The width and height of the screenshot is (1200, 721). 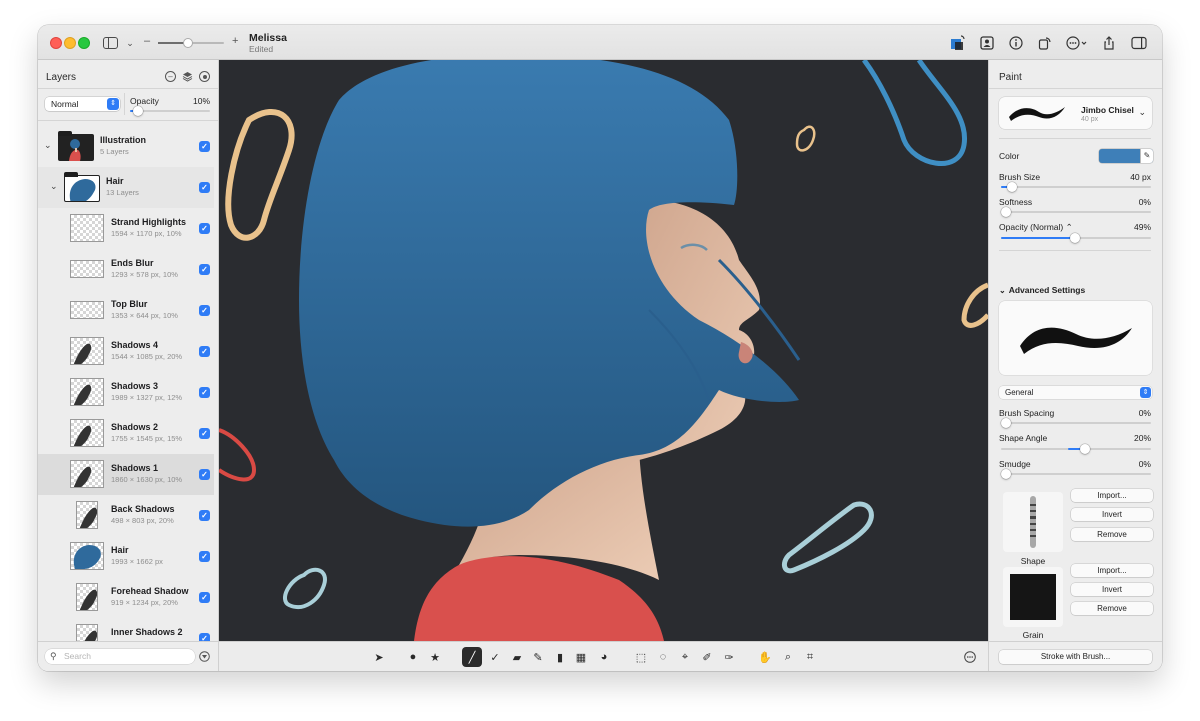 I want to click on layer-row: Top Blur 1353 × 644 px, 10% ✓, so click(x=126, y=310).